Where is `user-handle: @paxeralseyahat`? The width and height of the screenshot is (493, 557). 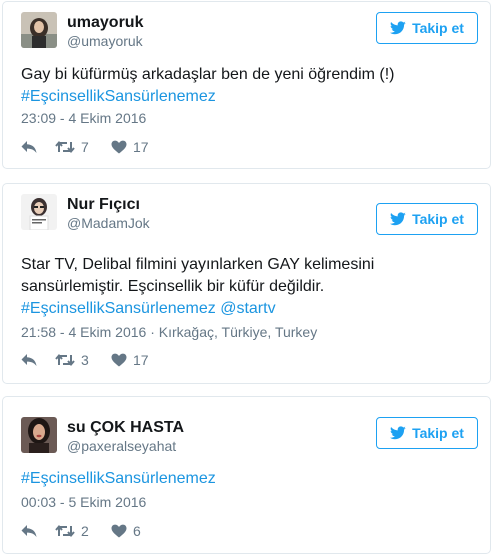 user-handle: @paxeralseyahat is located at coordinates (121, 446).